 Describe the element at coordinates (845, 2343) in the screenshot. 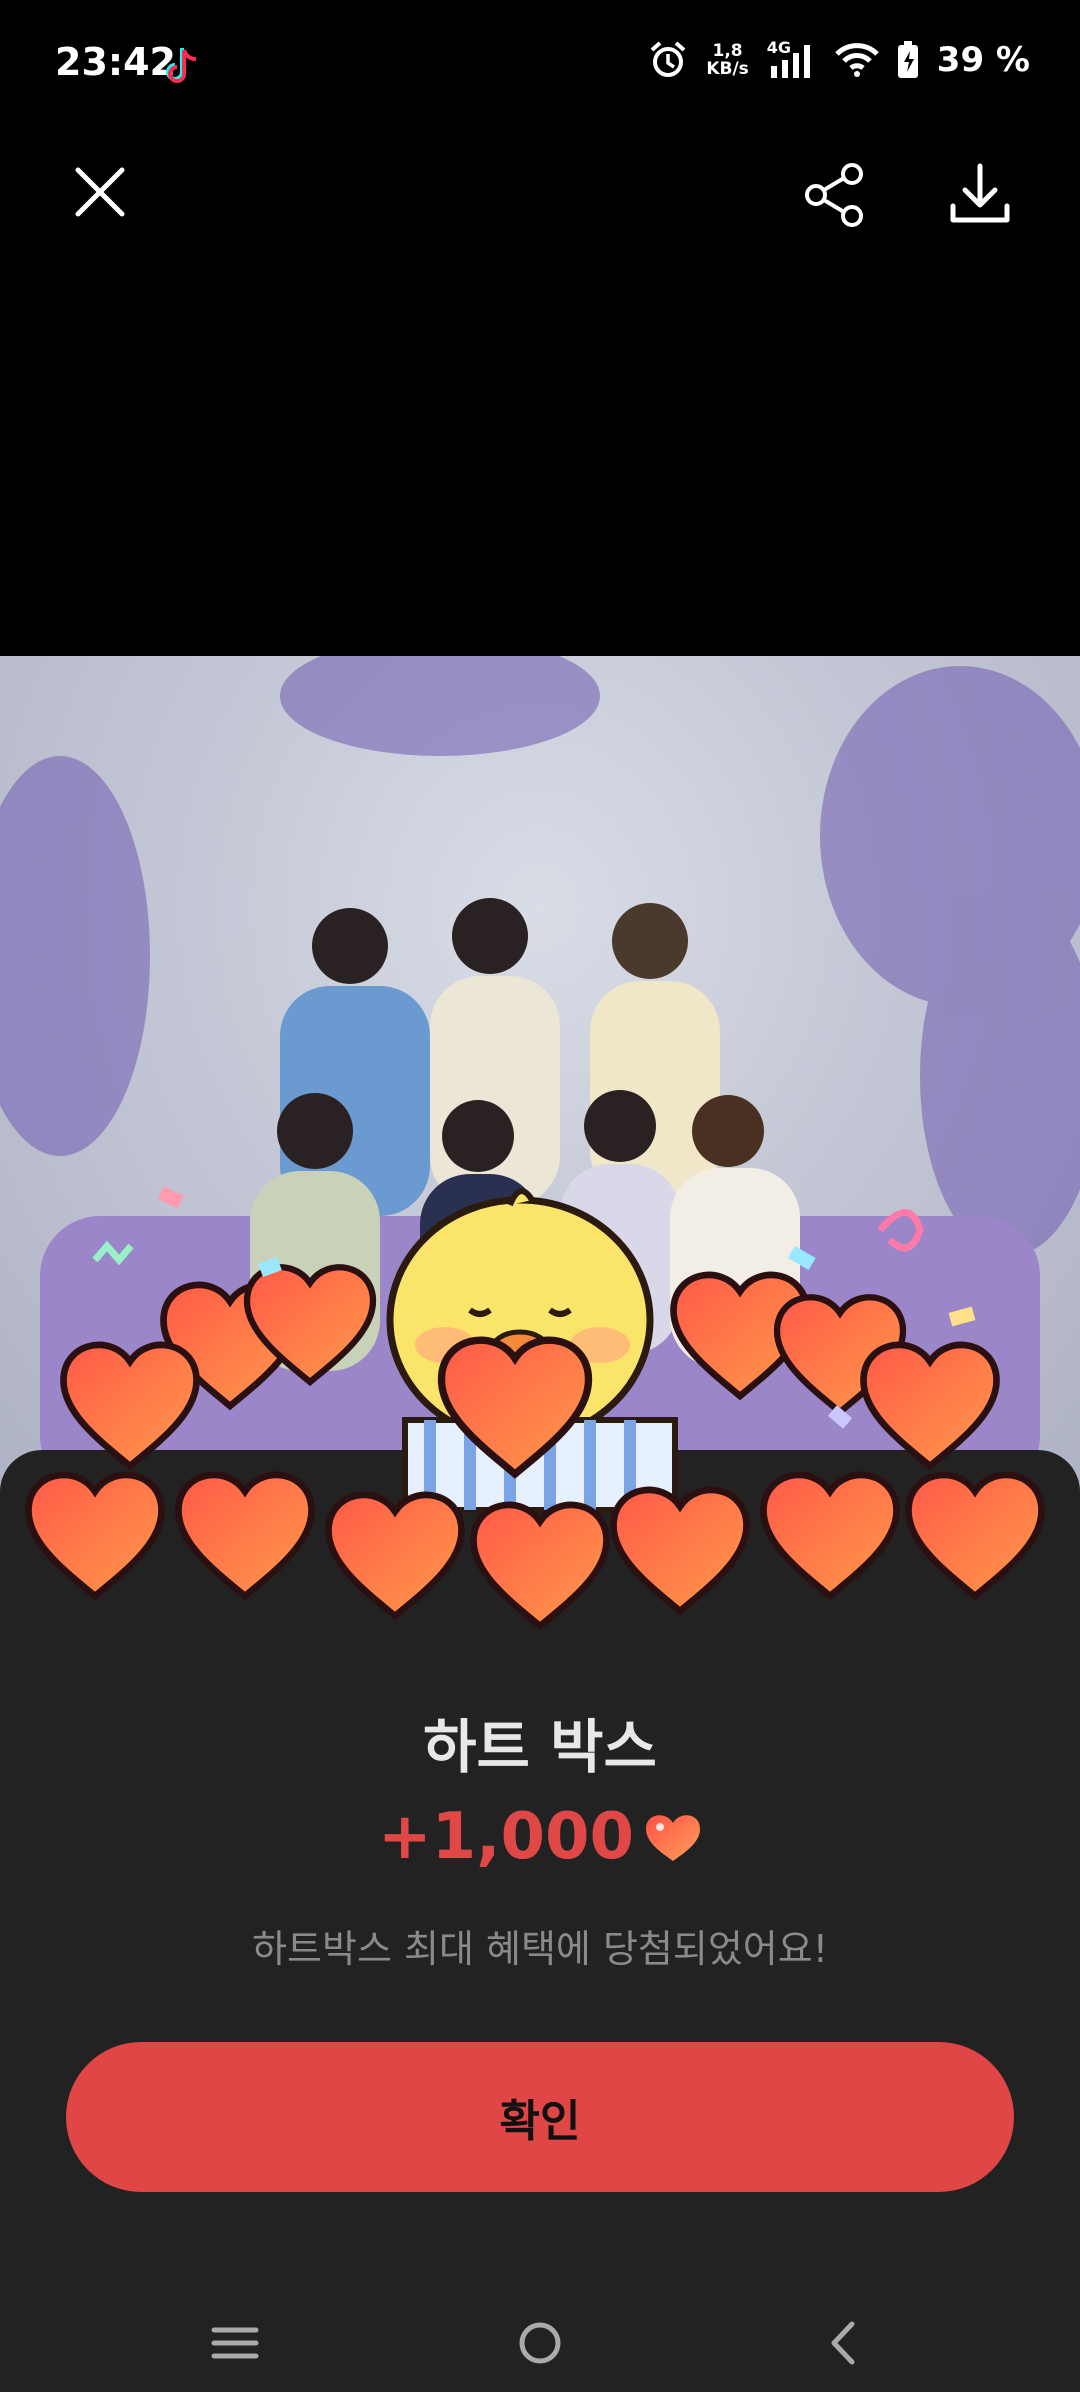

I see `back-icon` at that location.